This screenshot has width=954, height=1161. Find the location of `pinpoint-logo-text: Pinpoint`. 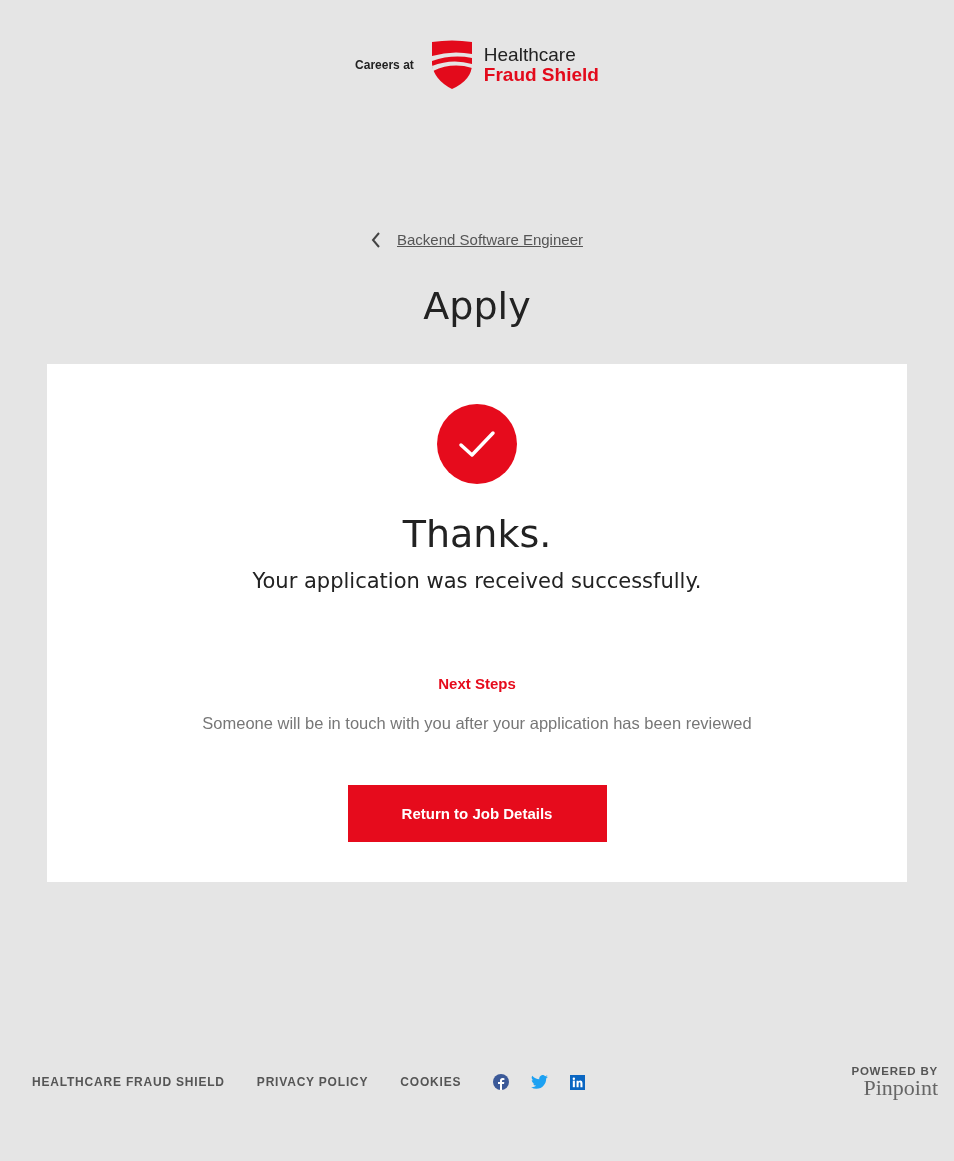

pinpoint-logo-text: Pinpoint is located at coordinates (900, 1088).